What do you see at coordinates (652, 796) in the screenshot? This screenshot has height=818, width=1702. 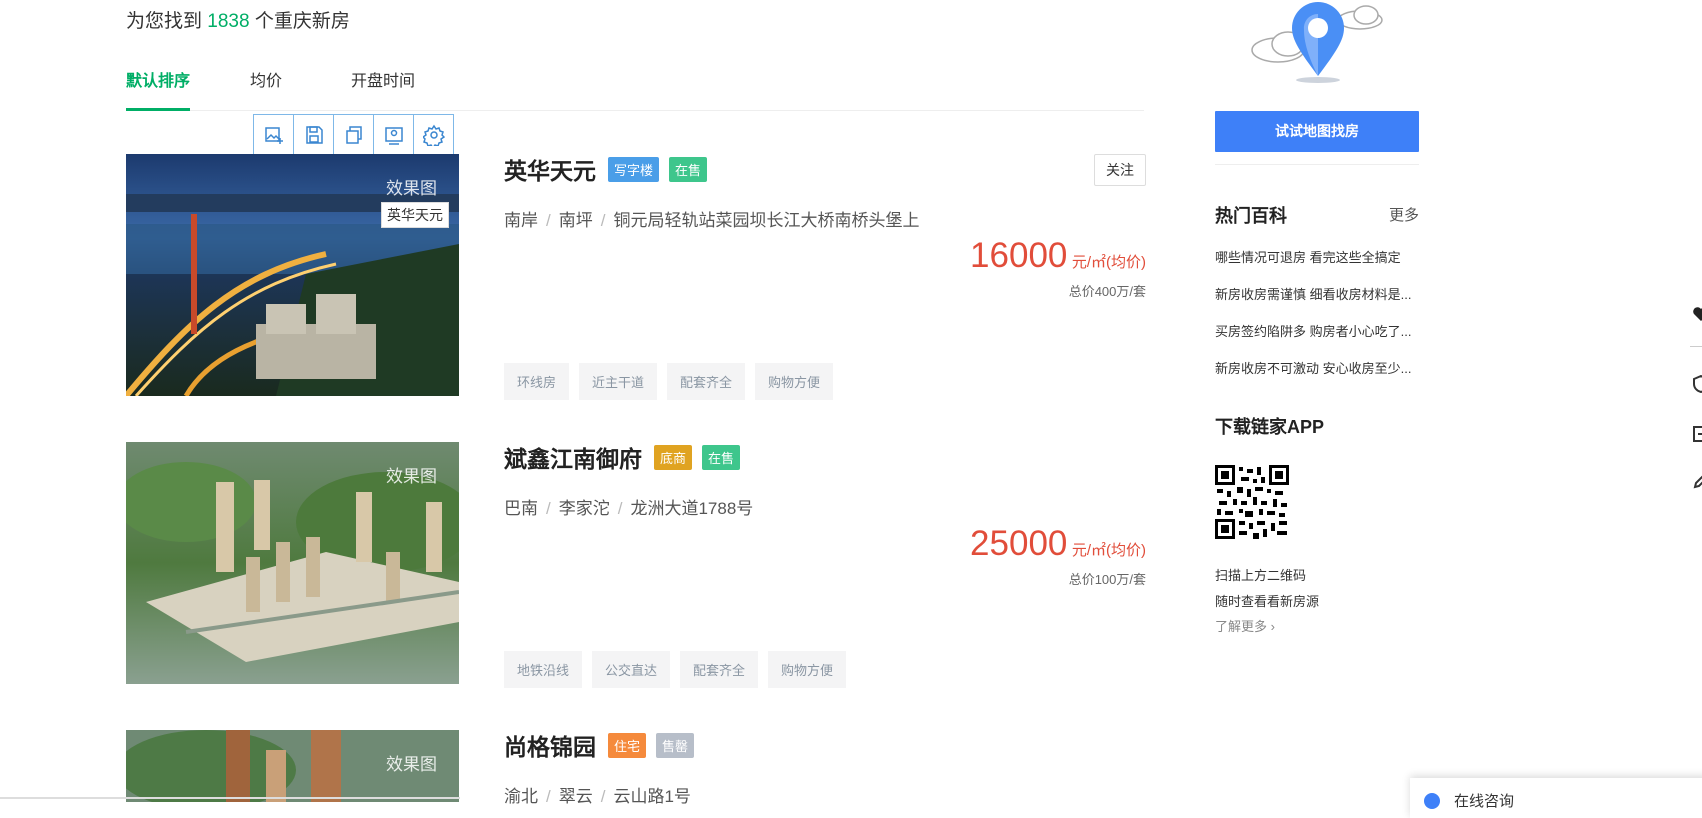 I see `address: 云山路1号` at bounding box center [652, 796].